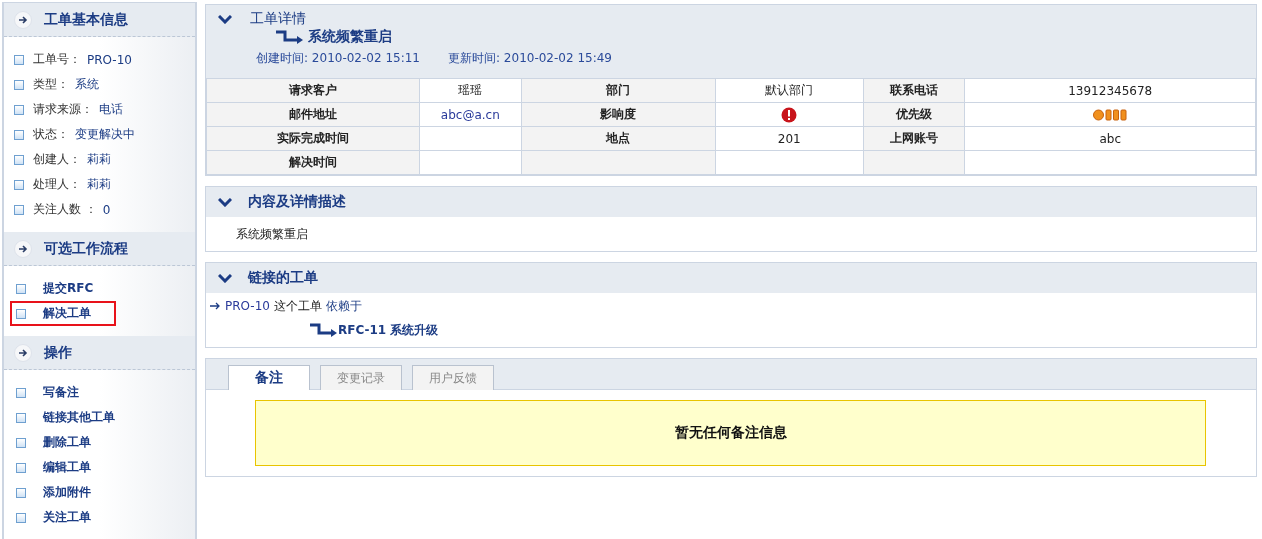 This screenshot has height=539, width=1262. I want to click on field-value: 系统, so click(87, 84).